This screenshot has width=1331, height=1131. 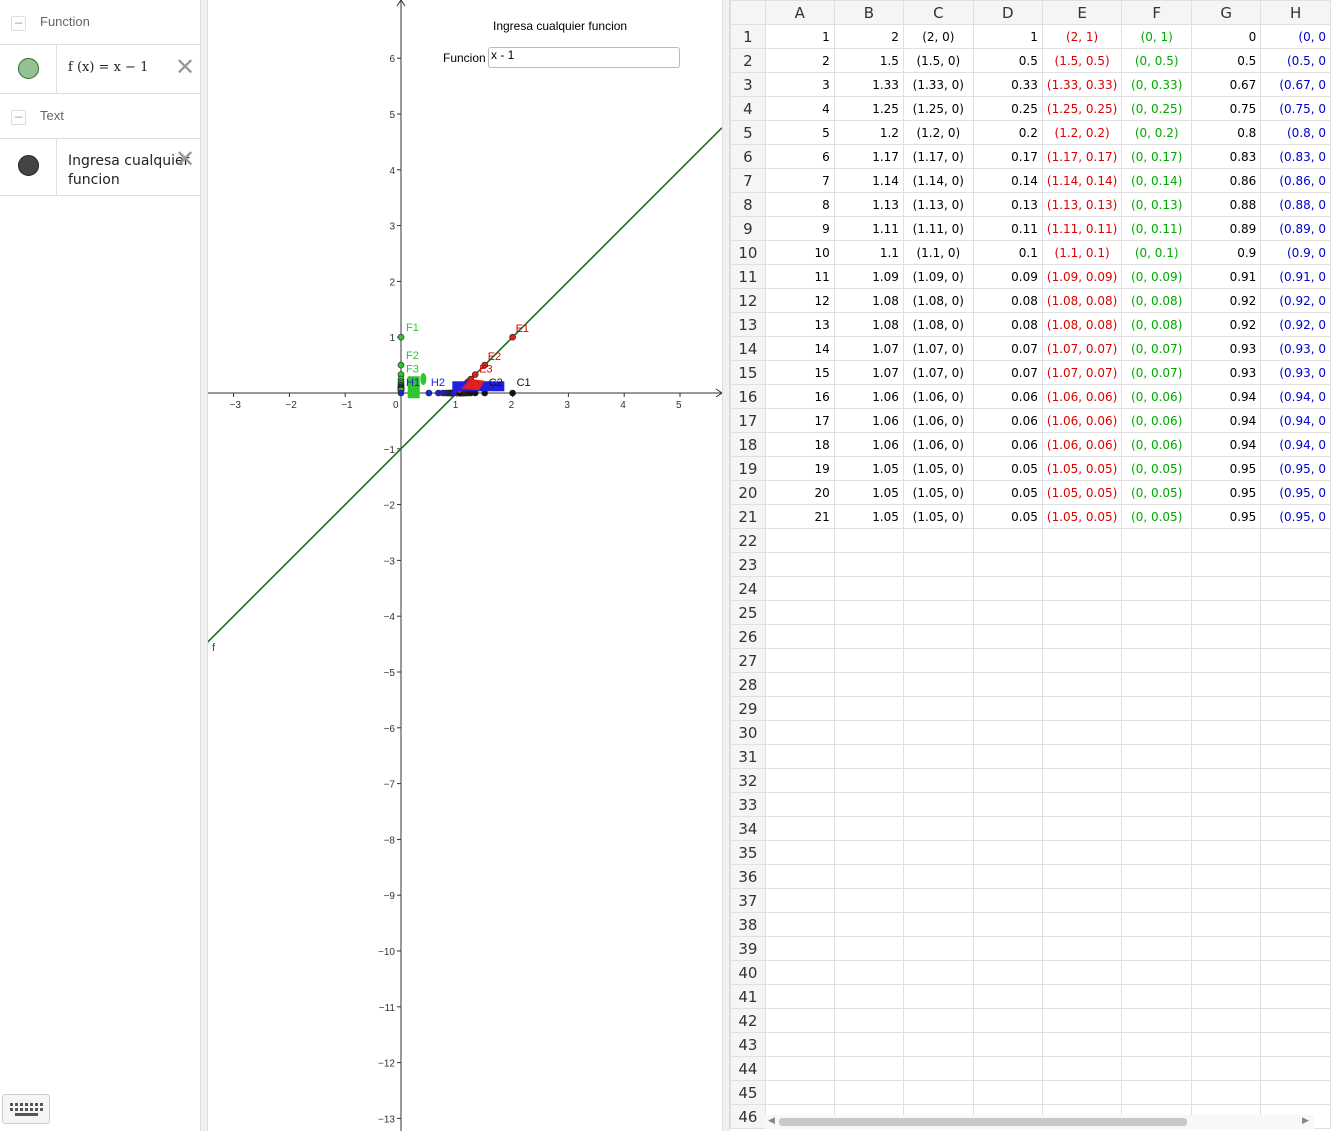 I want to click on cell-g23, so click(x=1226, y=564).